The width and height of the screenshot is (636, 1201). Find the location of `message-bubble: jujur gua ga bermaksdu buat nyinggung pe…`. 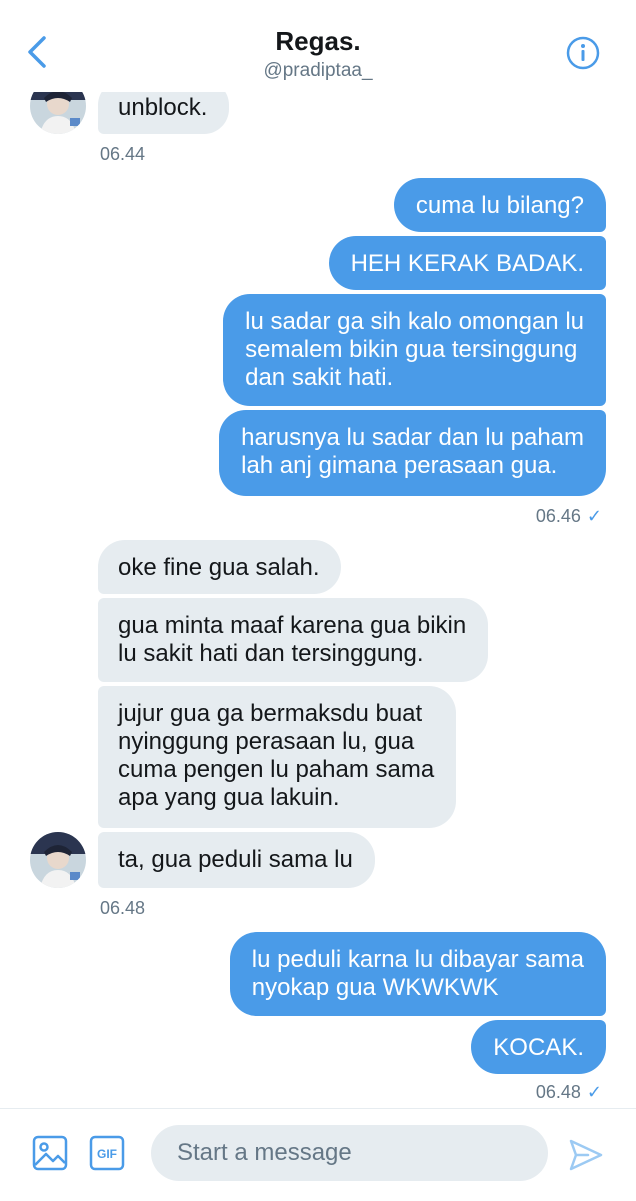

message-bubble: jujur gua ga bermaksdu buat nyinggung pe… is located at coordinates (277, 757).